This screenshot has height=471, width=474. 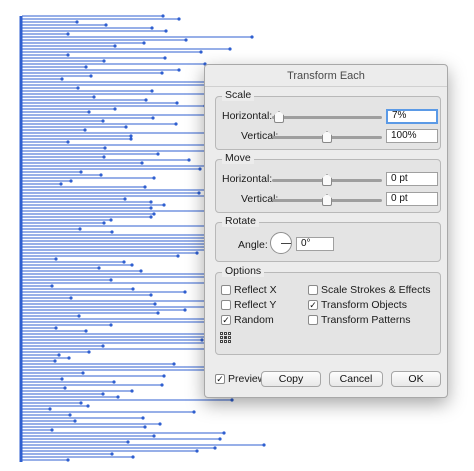 What do you see at coordinates (286, 243) in the screenshot?
I see `angle-dial-indicator` at bounding box center [286, 243].